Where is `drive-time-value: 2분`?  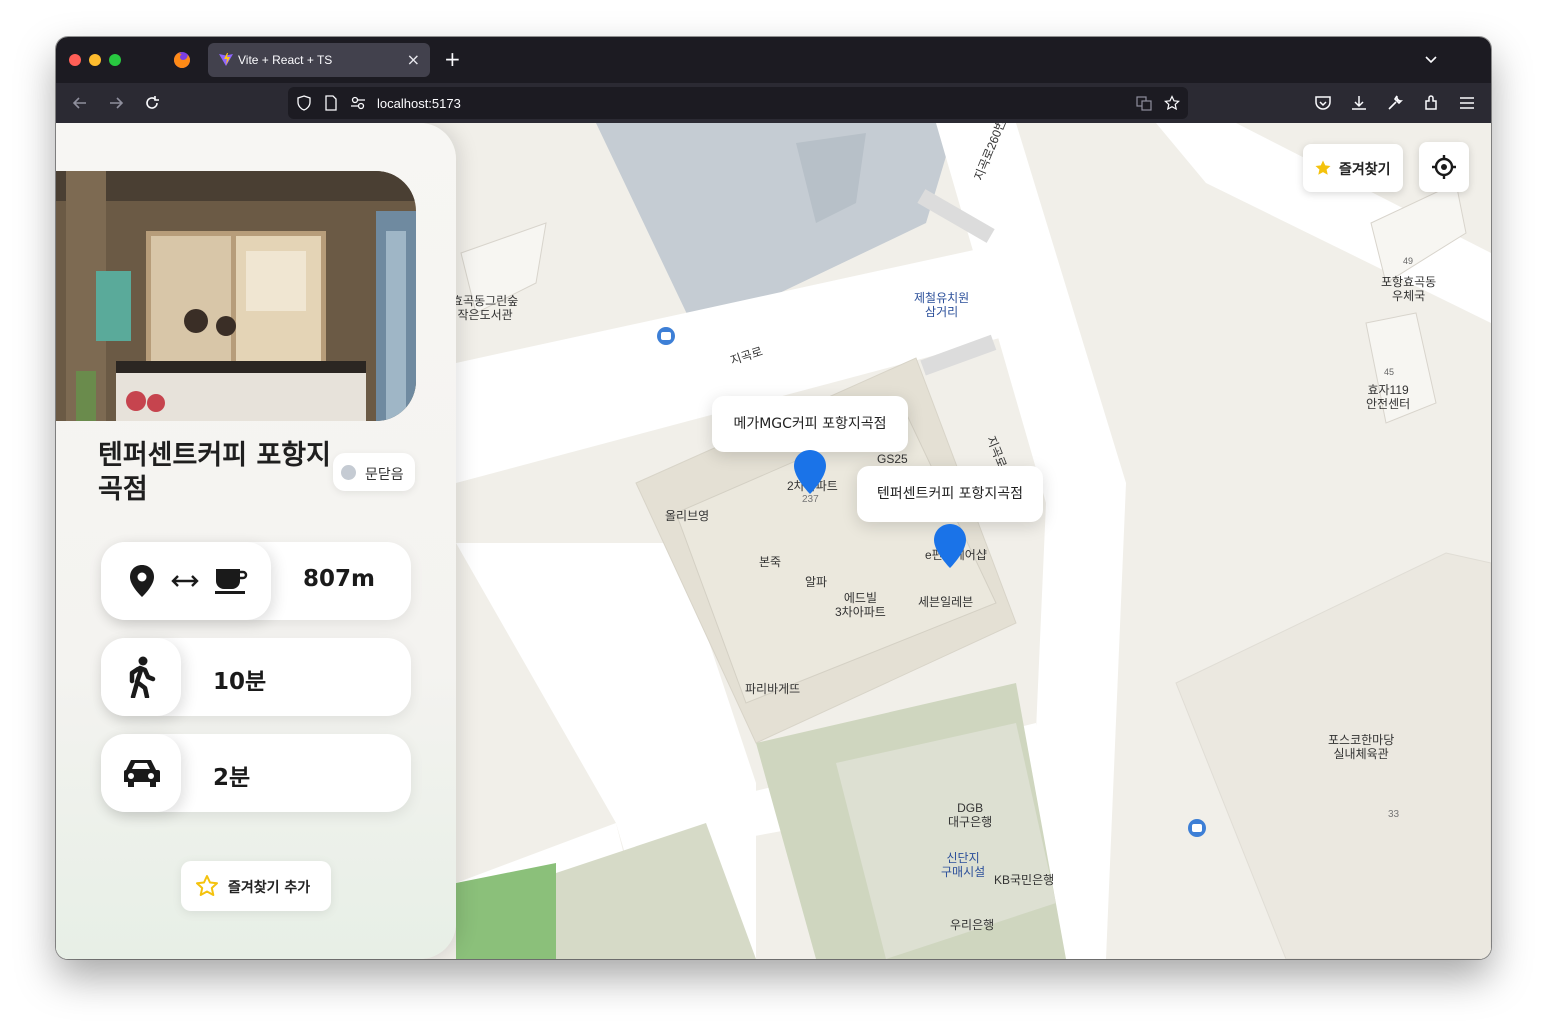
drive-time-value: 2분 is located at coordinates (232, 778).